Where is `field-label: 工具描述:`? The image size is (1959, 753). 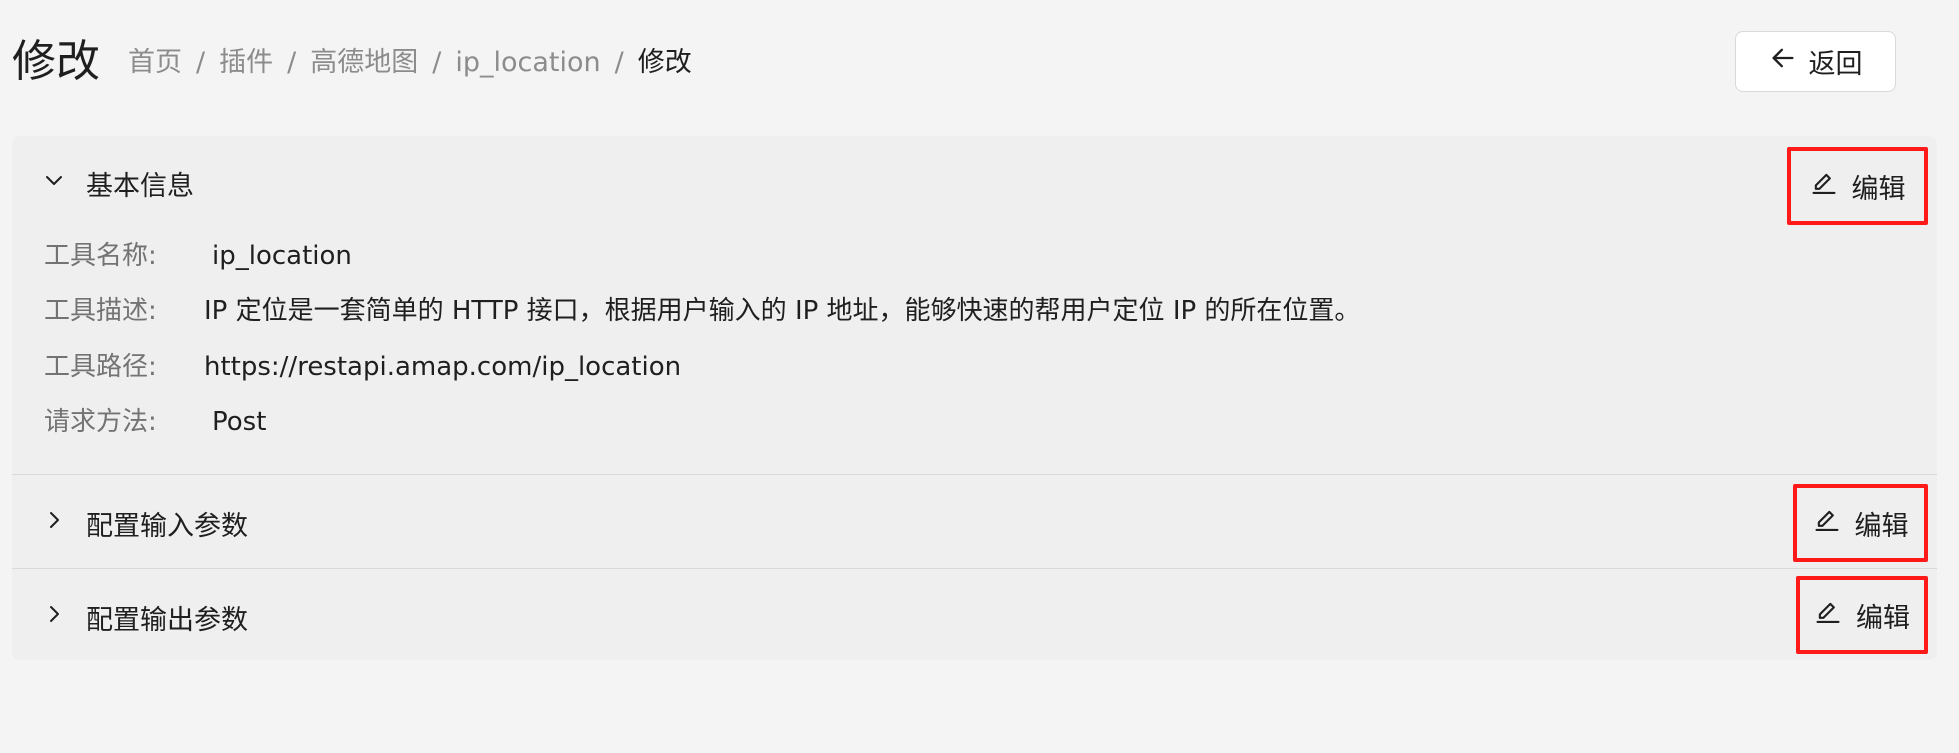 field-label: 工具描述: is located at coordinates (100, 311).